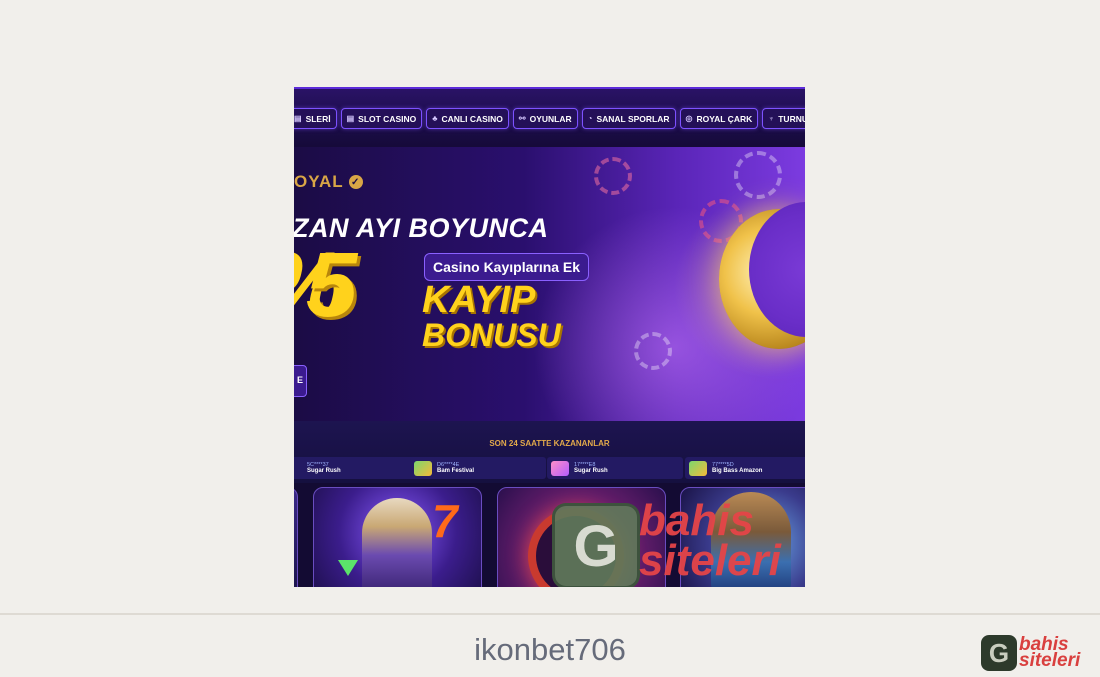 This screenshot has height=677, width=1100. I want to click on bonus-title-line2: BONUSU, so click(491, 335).